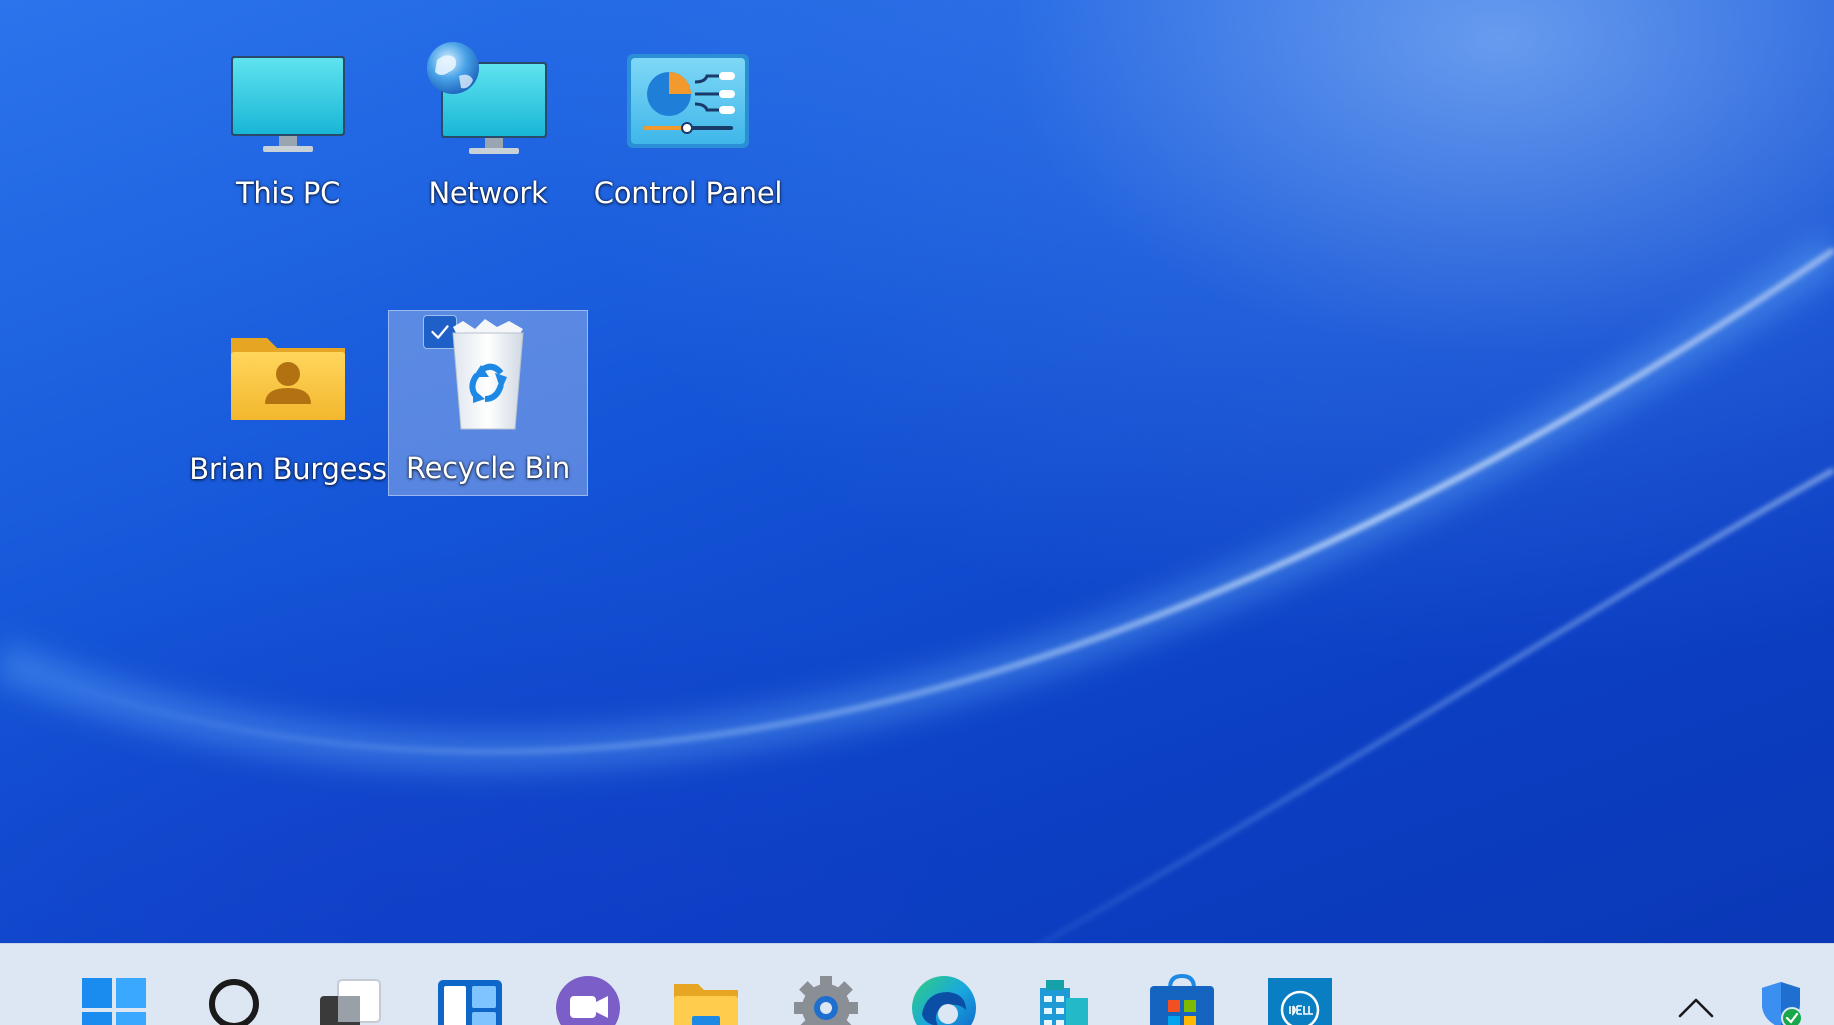 The width and height of the screenshot is (1834, 1025). I want to click on taskbar-chat-button, so click(588, 999).